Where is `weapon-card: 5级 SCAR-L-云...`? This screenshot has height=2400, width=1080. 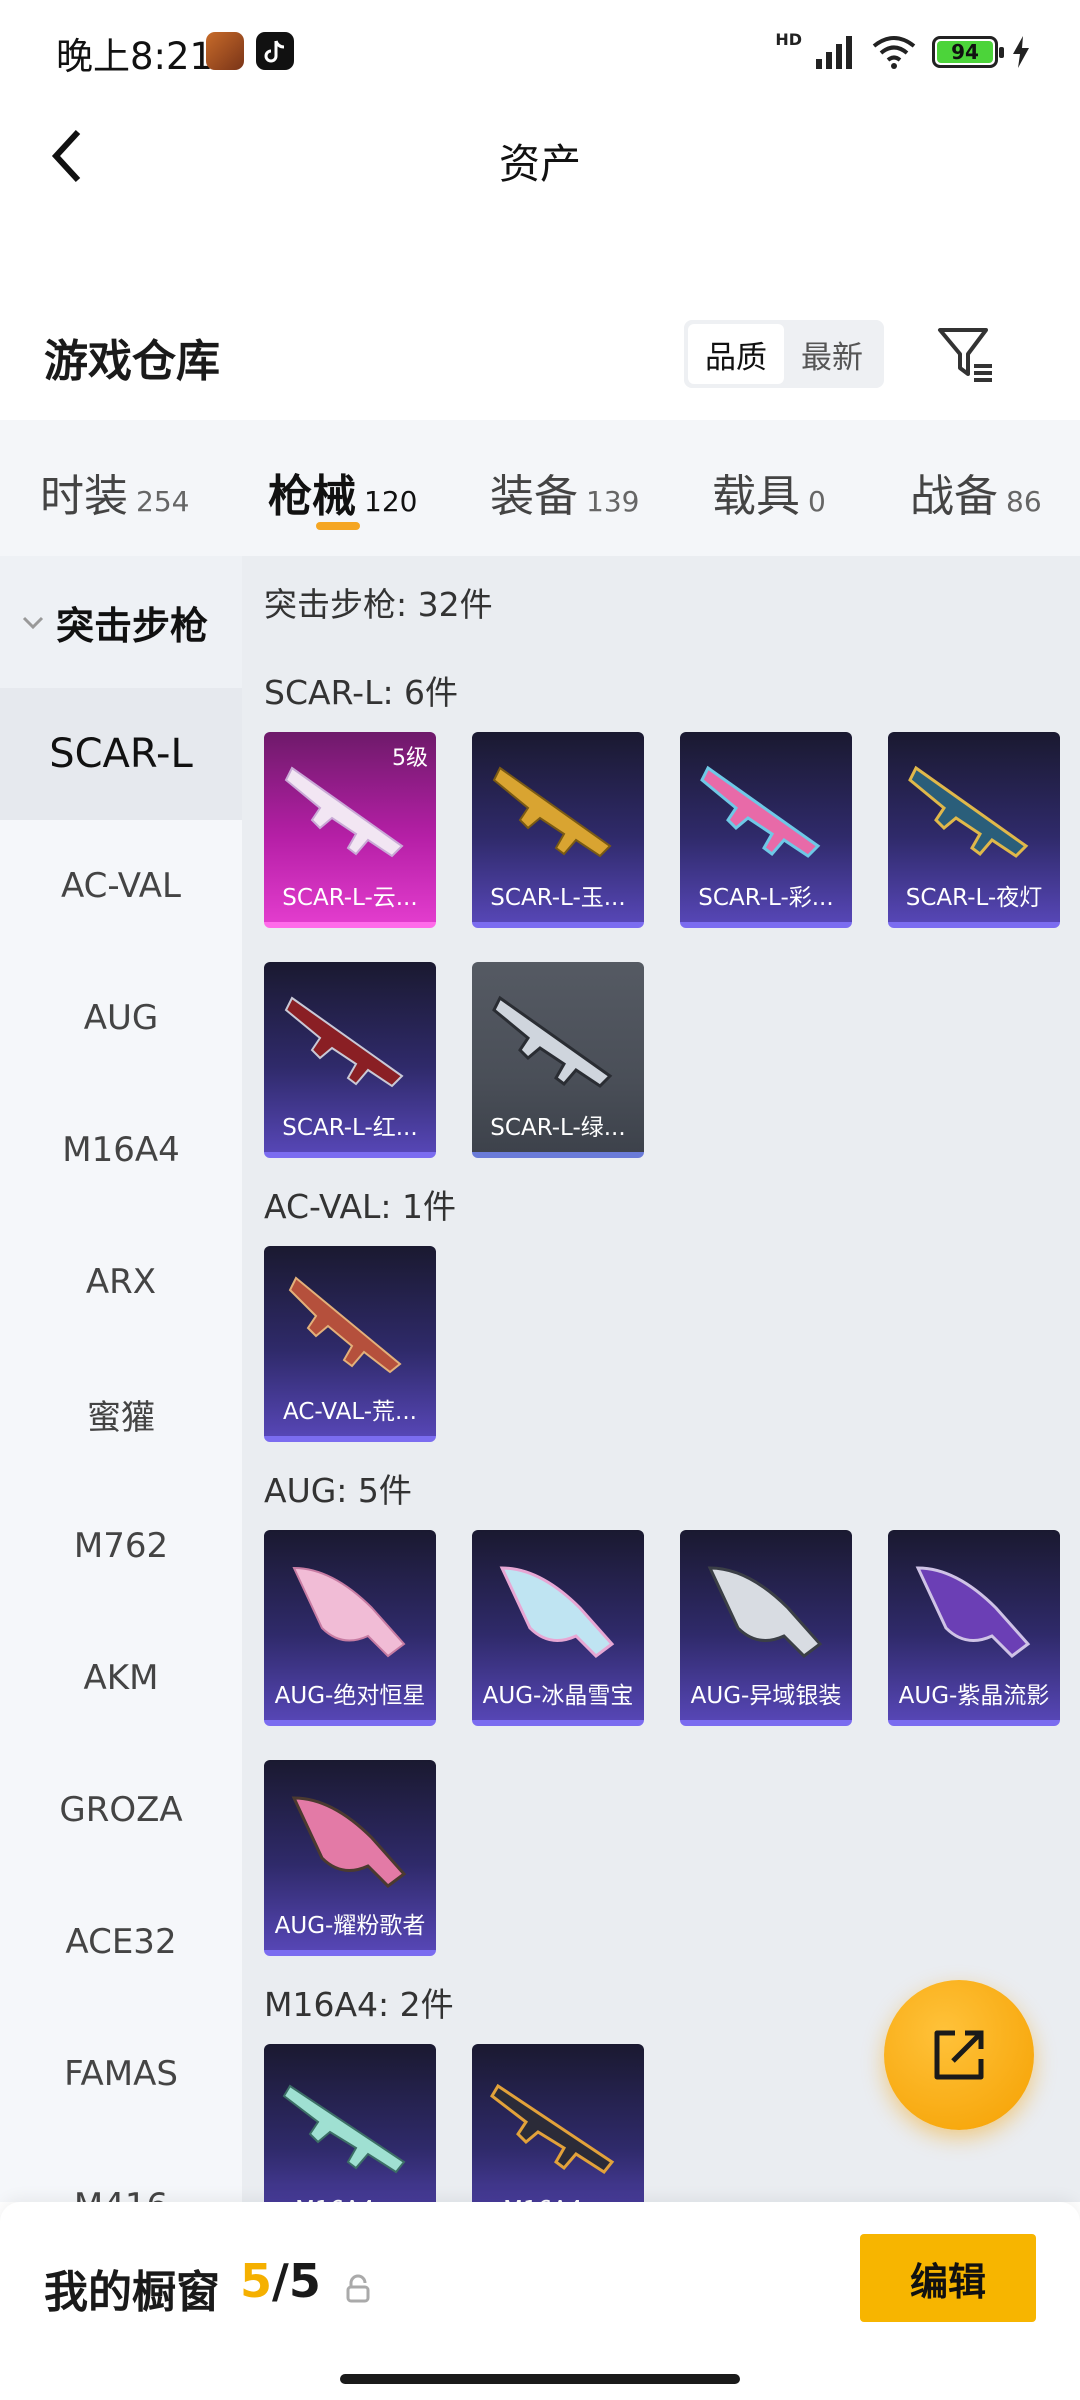
weapon-card: 5级 SCAR-L-云... is located at coordinates (350, 830).